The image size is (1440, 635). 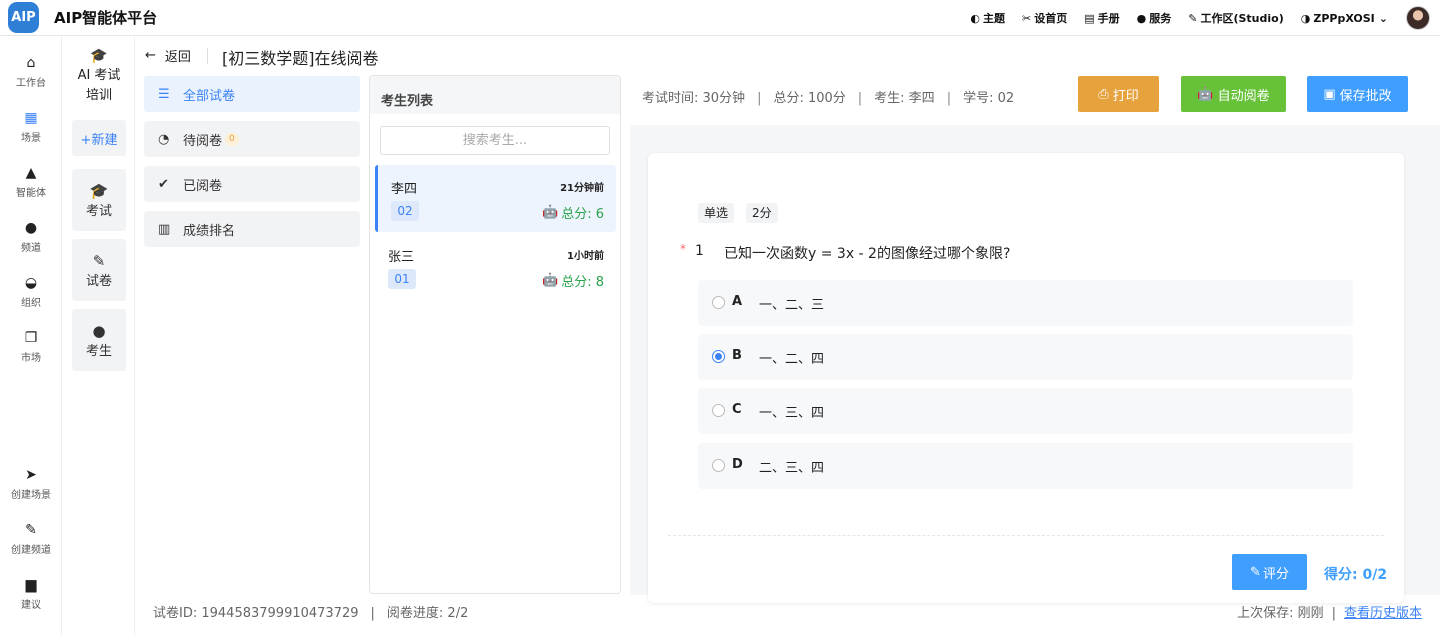 I want to click on manual-button: ▤ 手册, so click(x=1101, y=18).